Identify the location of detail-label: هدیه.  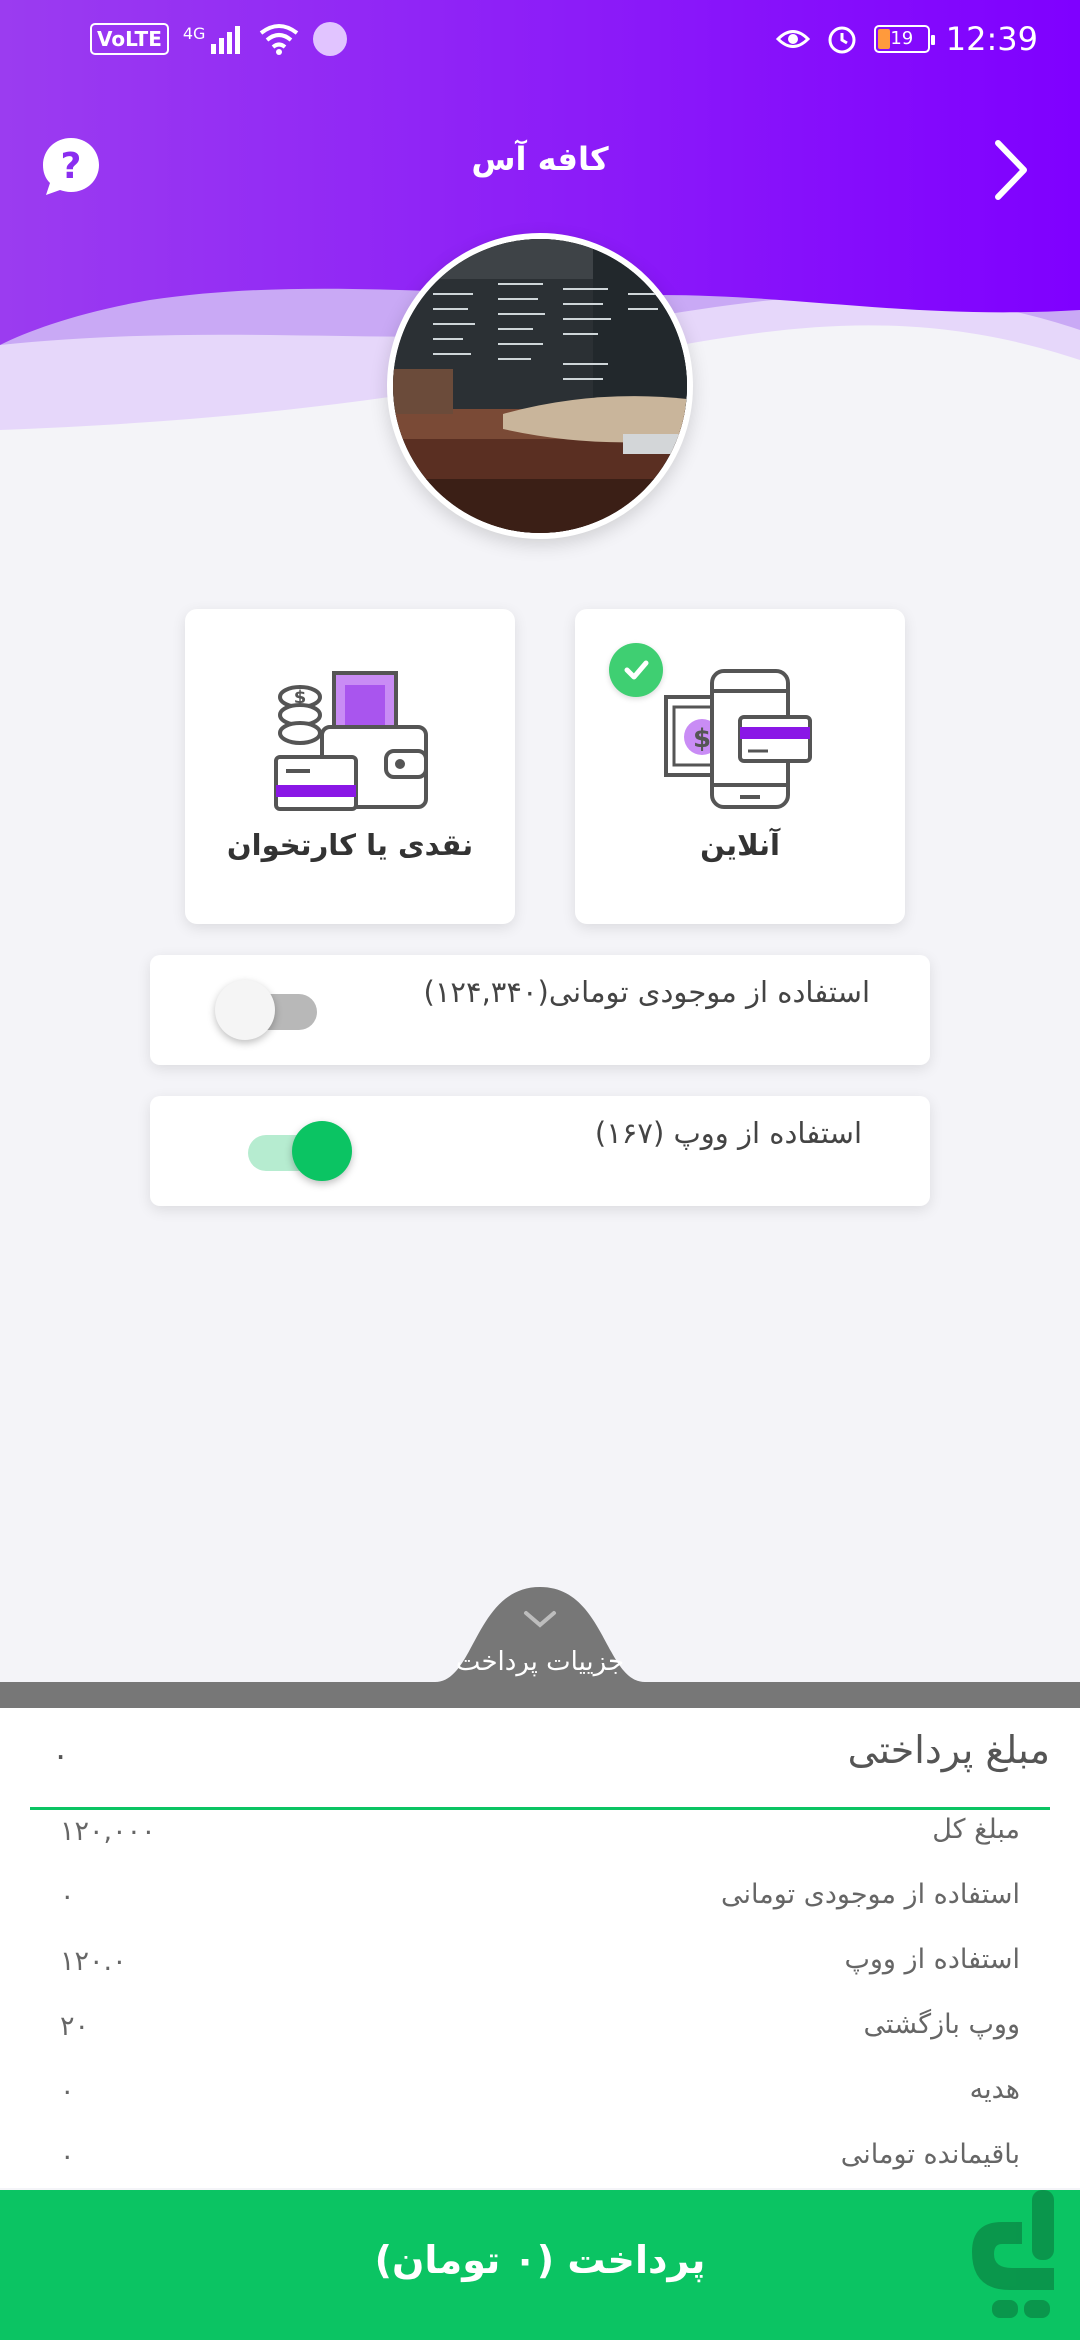
(994, 2089).